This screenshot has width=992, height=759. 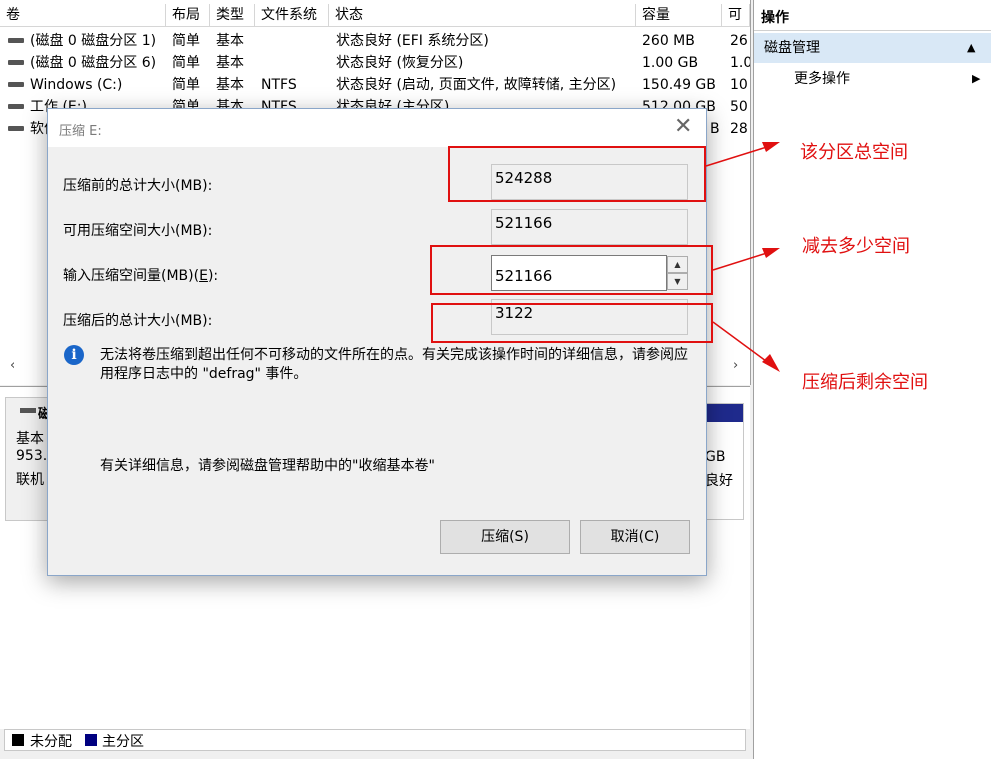 What do you see at coordinates (865, 382) in the screenshot?
I see `annotation-remaining-space: 压缩后剩余空间` at bounding box center [865, 382].